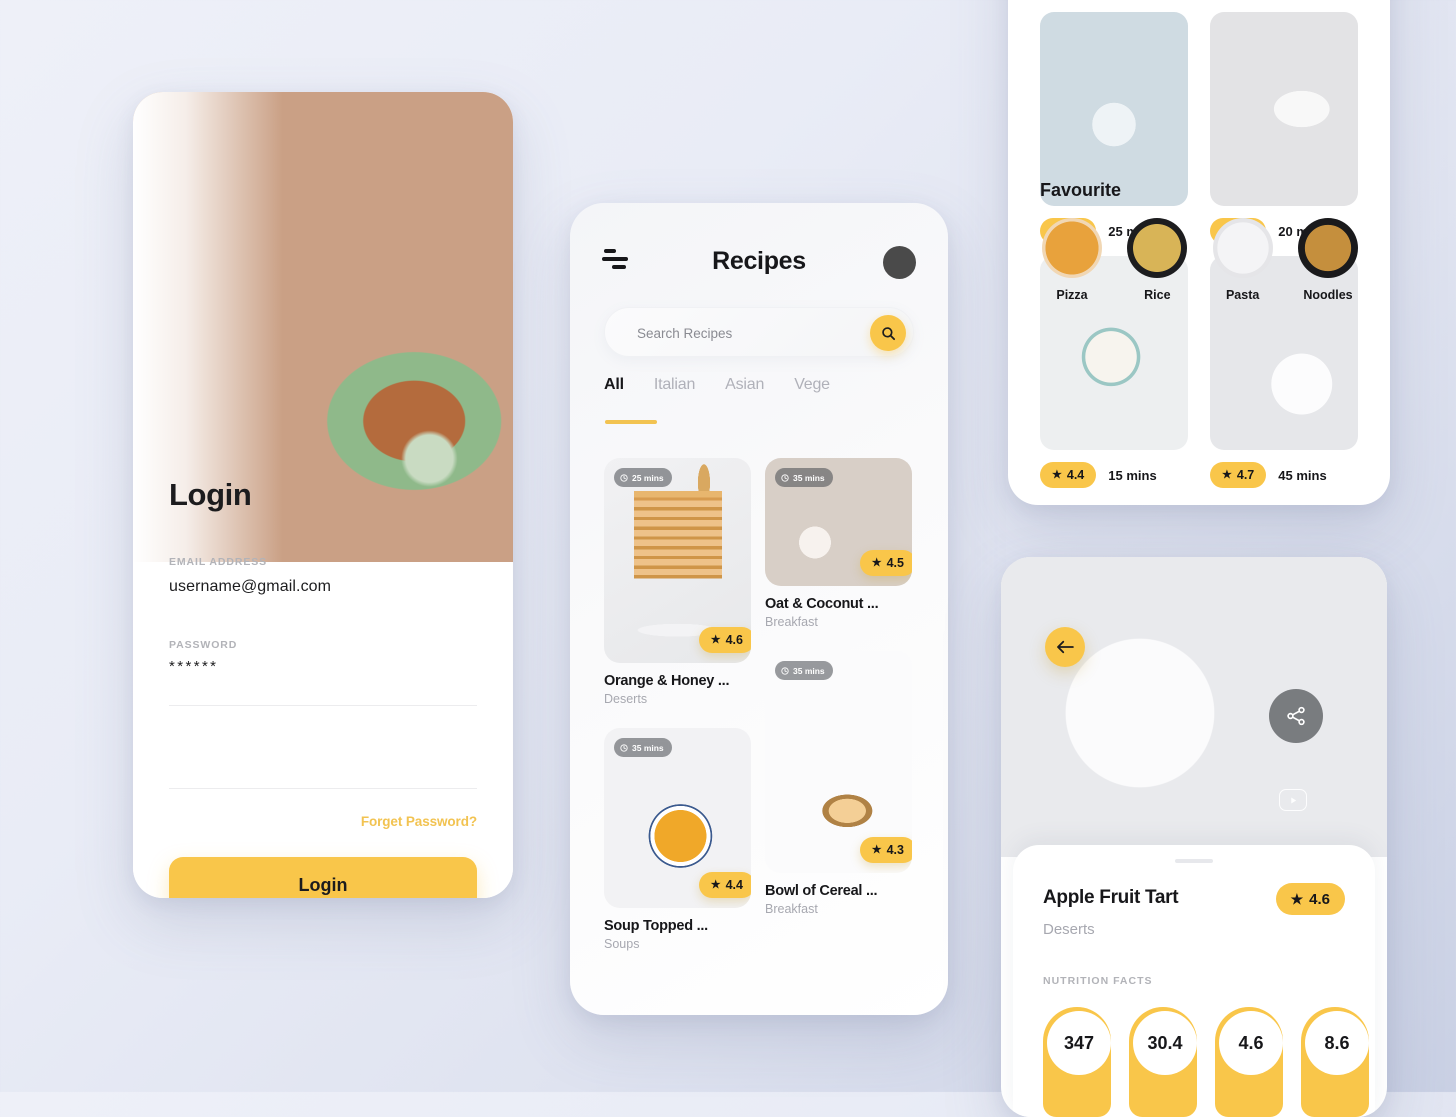  What do you see at coordinates (674, 400) in the screenshot?
I see `tab-italian: Italian` at bounding box center [674, 400].